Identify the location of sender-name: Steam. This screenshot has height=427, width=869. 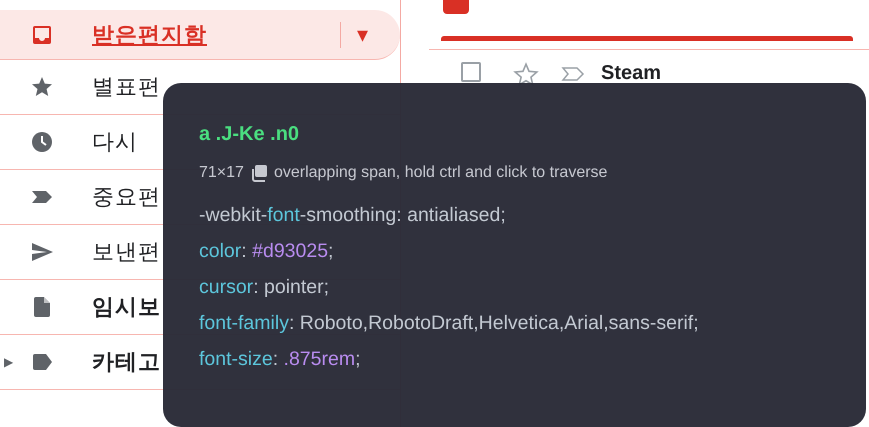
(631, 73).